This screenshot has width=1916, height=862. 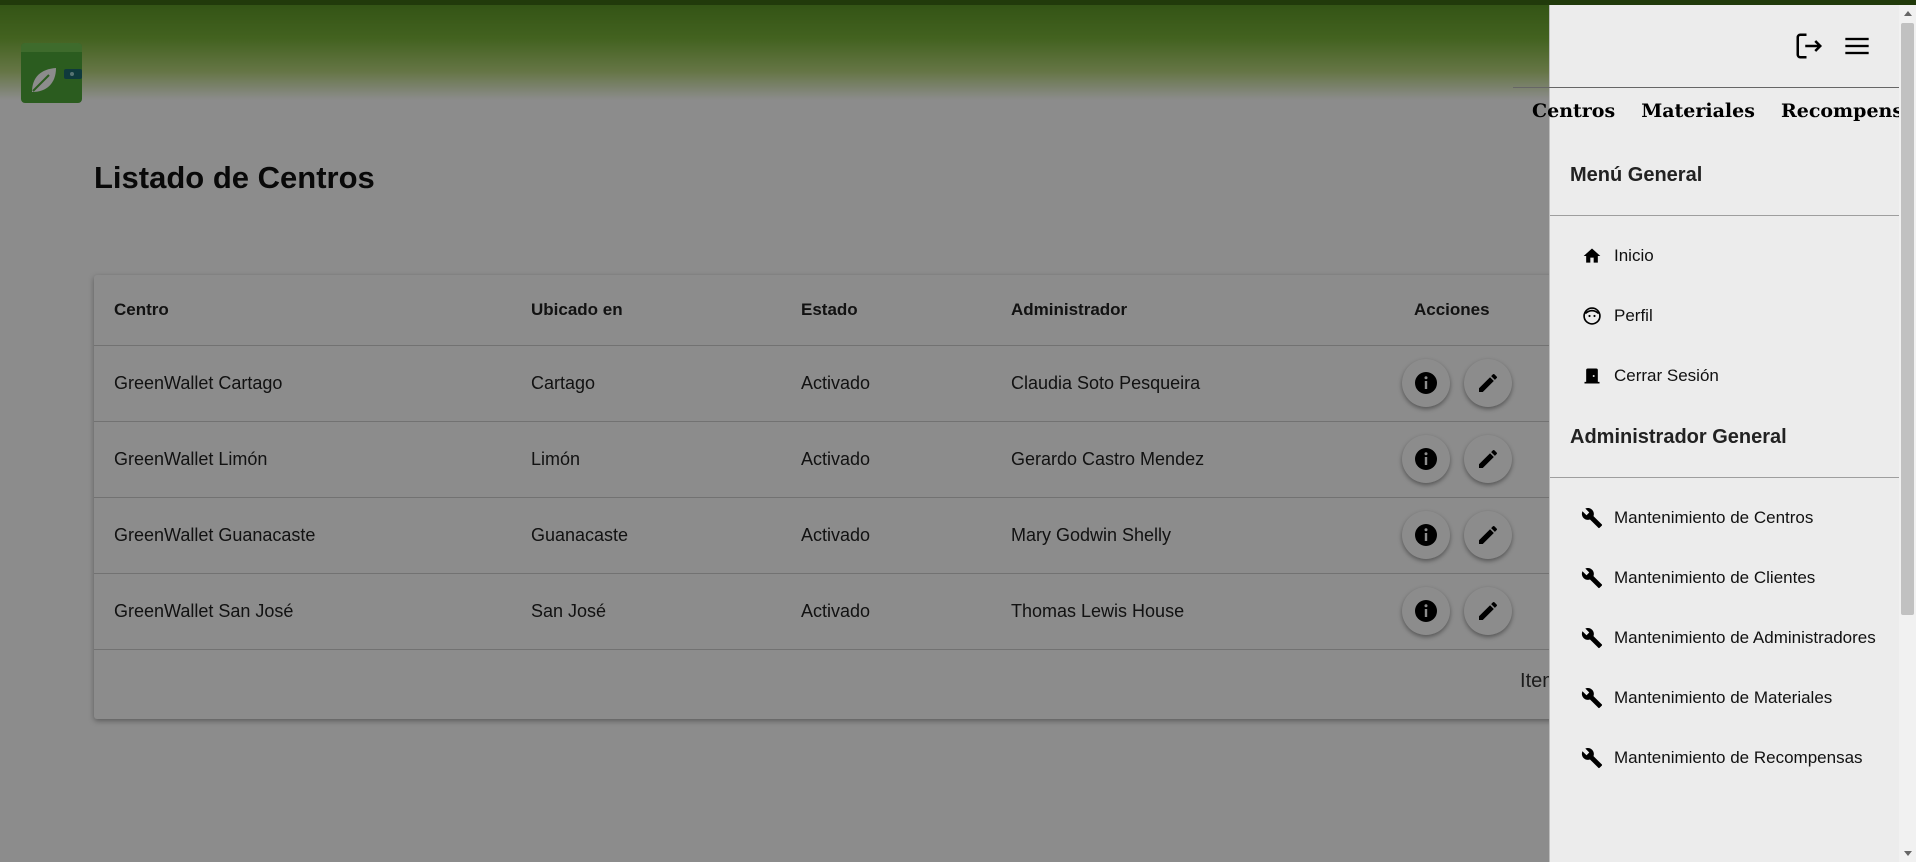 I want to click on menu-item-label: Cerrar Sesión, so click(x=1666, y=375).